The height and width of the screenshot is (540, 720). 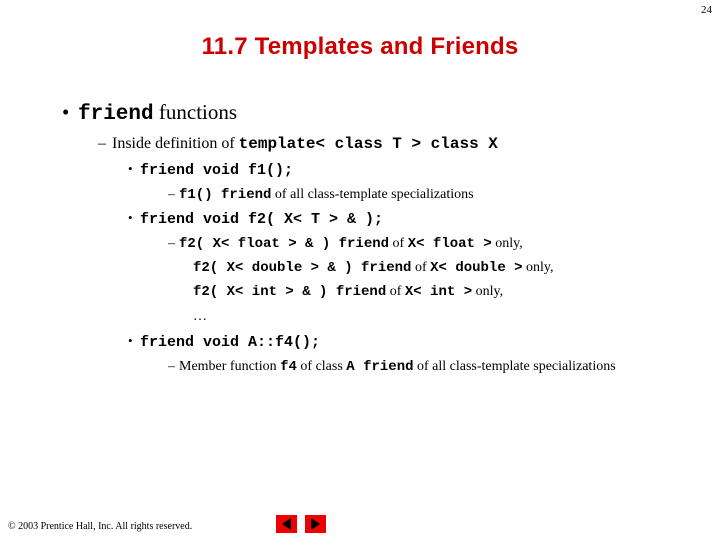 What do you see at coordinates (360, 46) in the screenshot?
I see `page-title: 11.7 Templates and Friends` at bounding box center [360, 46].